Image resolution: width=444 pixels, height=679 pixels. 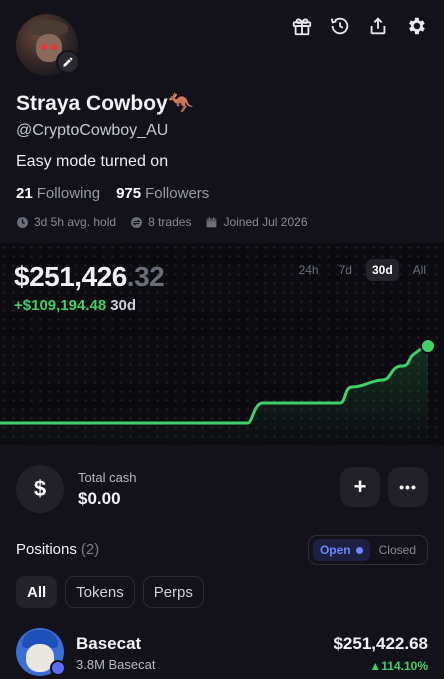 I want to click on clock-icon, so click(x=22, y=222).